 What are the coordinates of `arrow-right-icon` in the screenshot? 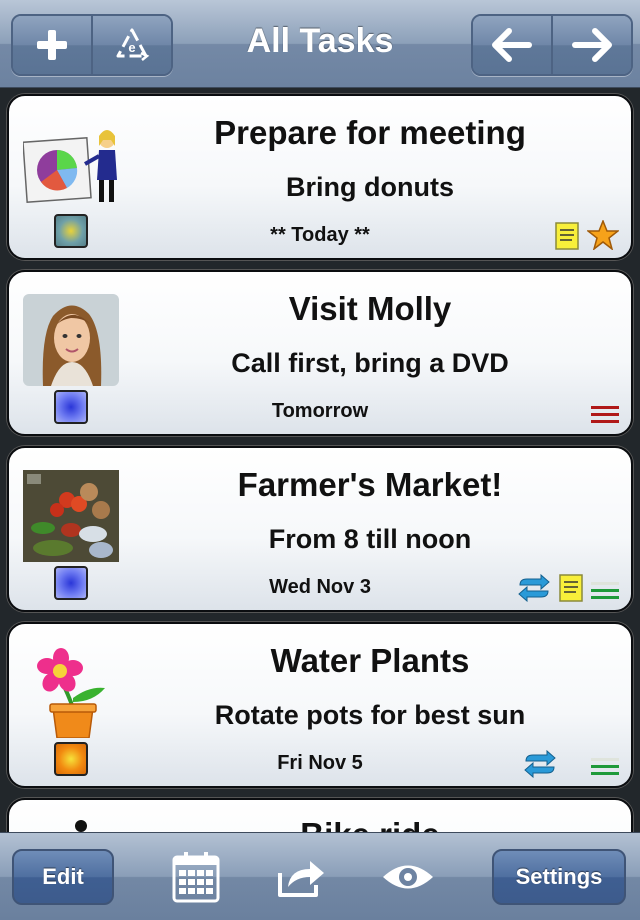 It's located at (592, 45).